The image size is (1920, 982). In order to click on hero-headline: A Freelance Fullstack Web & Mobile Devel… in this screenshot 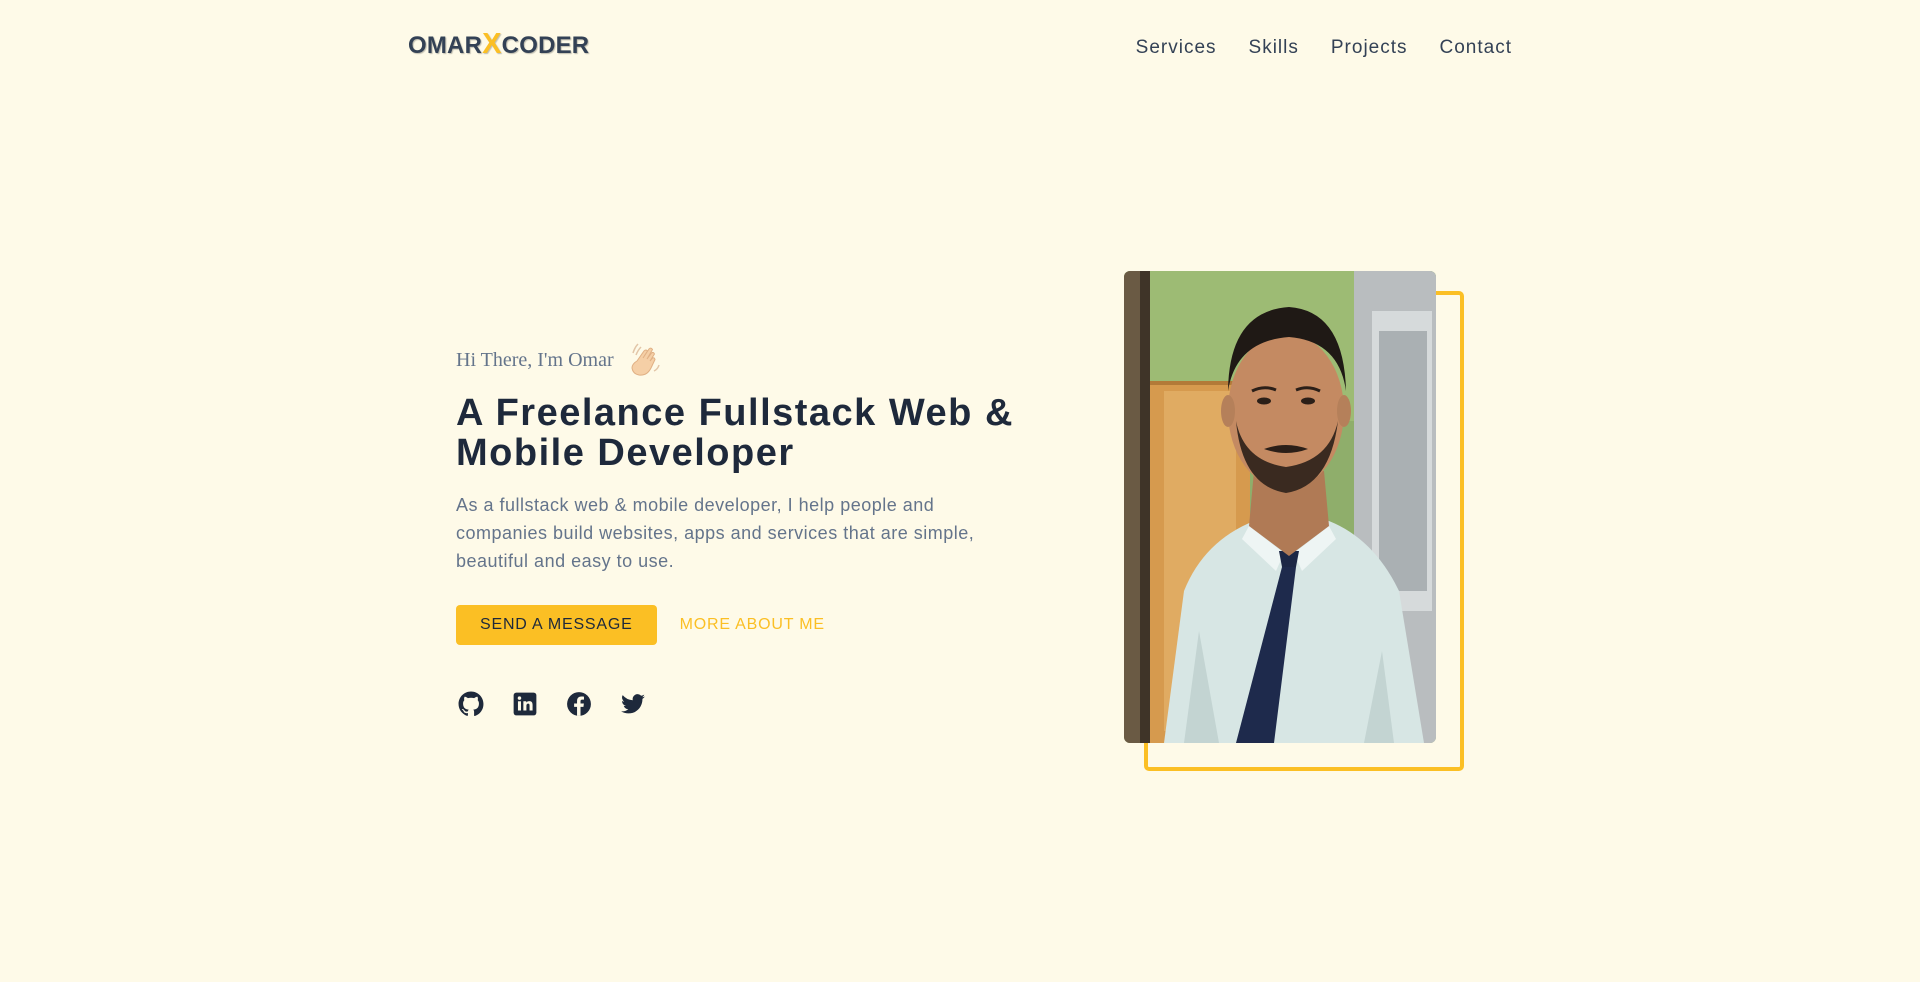, I will do `click(735, 433)`.